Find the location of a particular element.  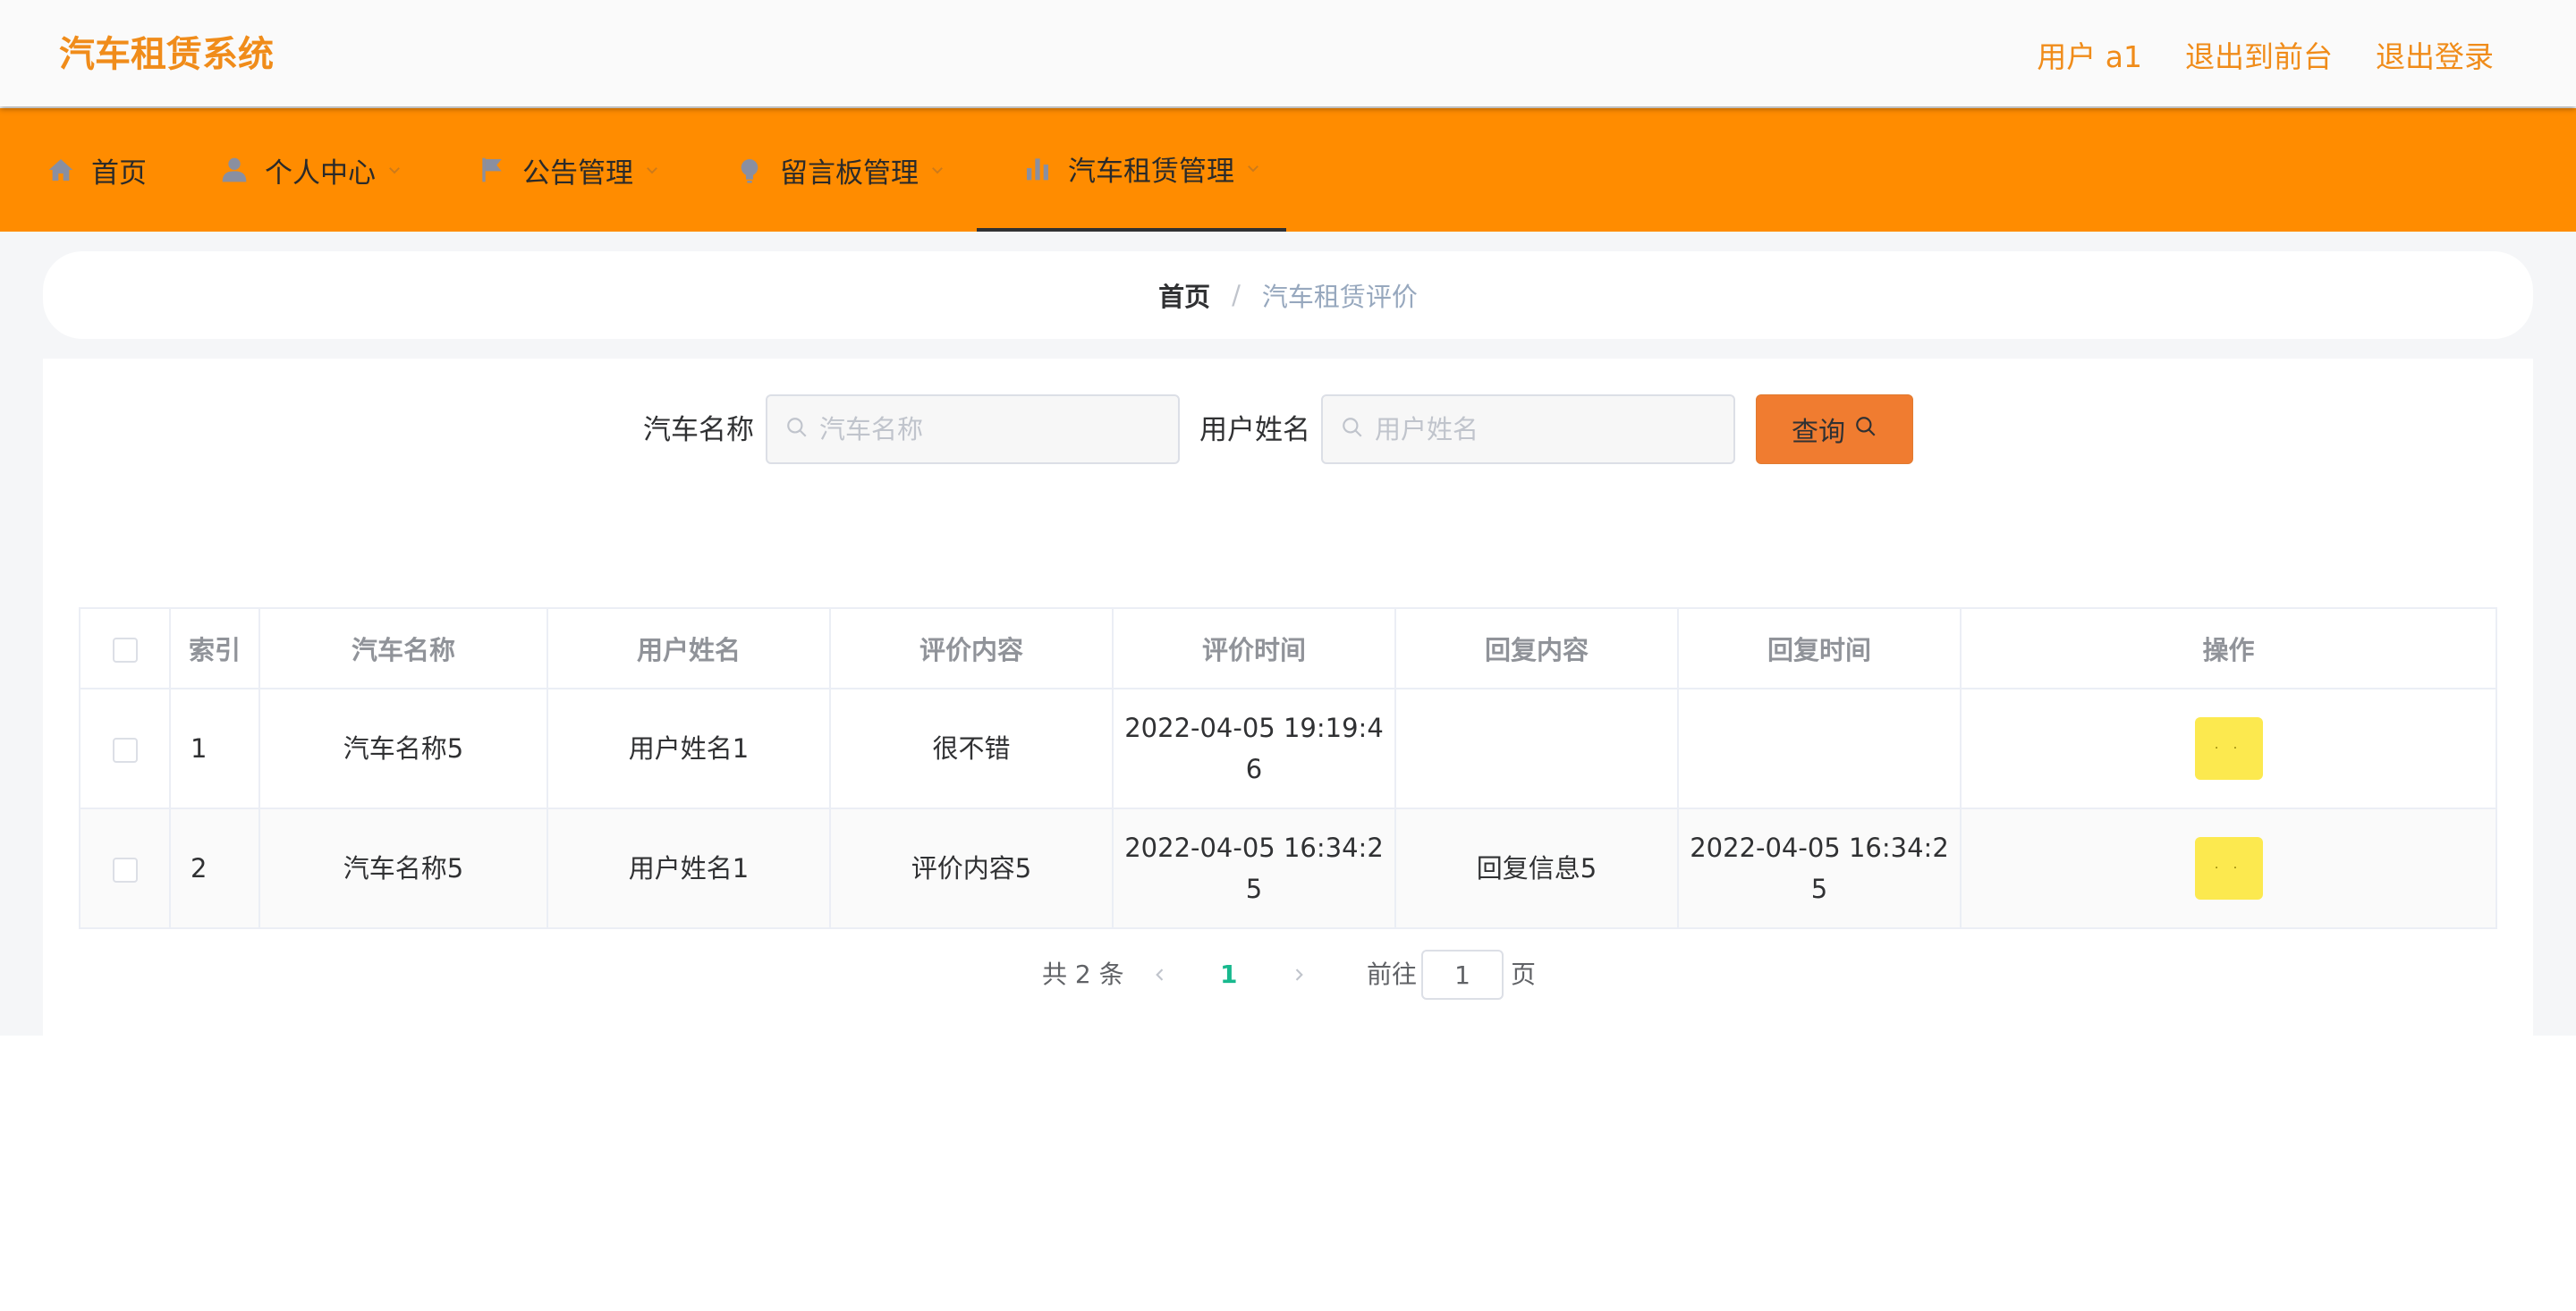

query-button: 查询 is located at coordinates (1834, 429).